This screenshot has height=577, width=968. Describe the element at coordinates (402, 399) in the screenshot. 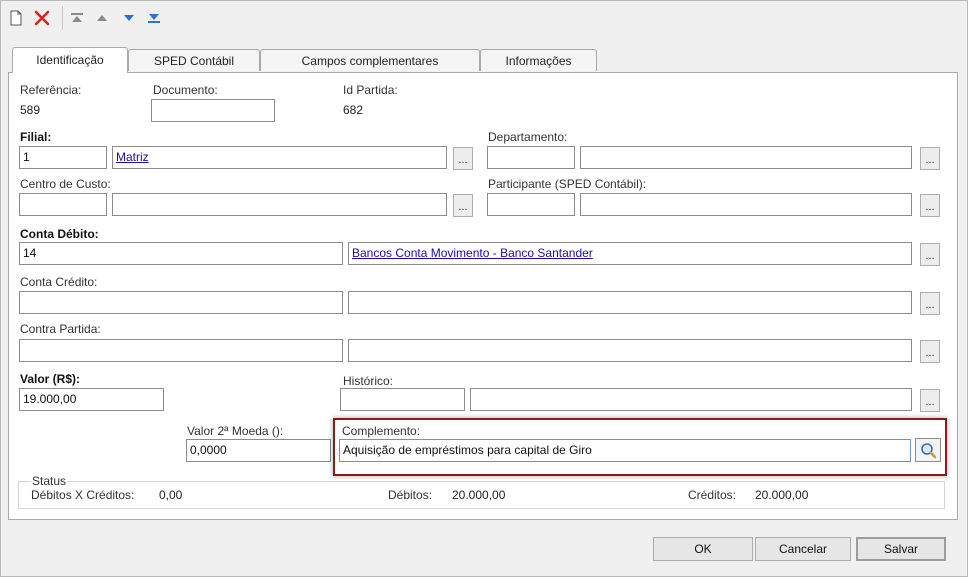

I see `historico-code-field` at that location.